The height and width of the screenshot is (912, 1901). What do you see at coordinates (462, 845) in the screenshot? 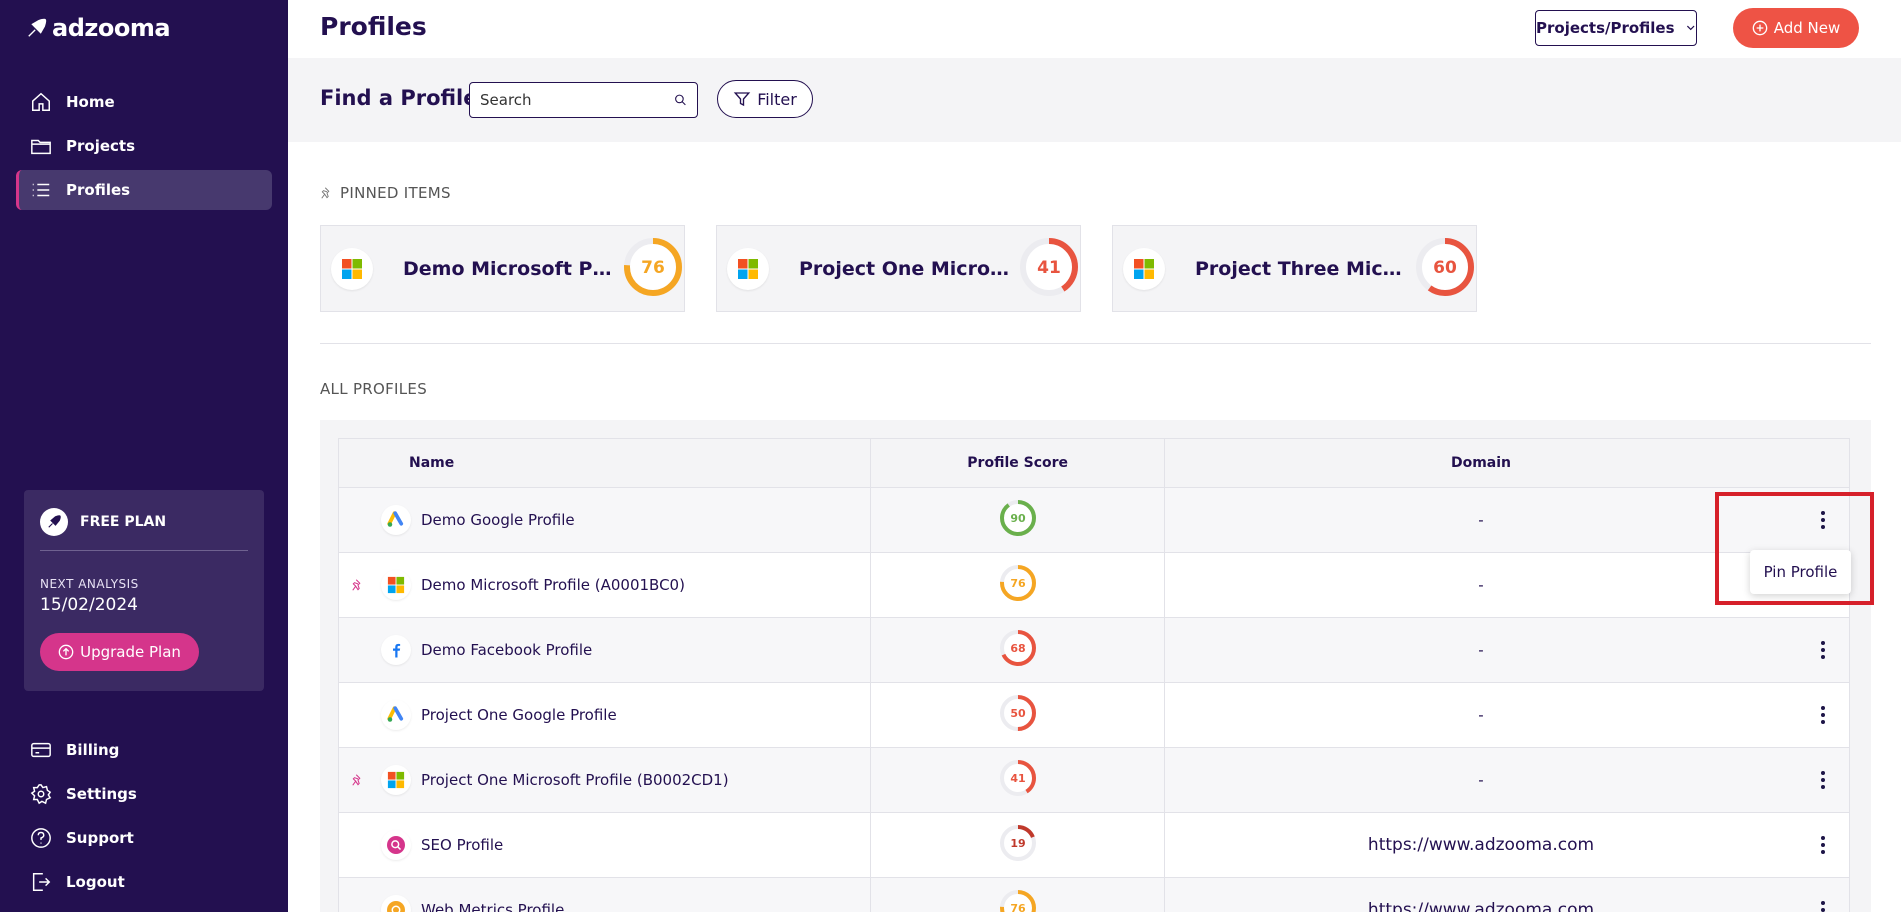
I see `profile-name: SEO Profile` at bounding box center [462, 845].